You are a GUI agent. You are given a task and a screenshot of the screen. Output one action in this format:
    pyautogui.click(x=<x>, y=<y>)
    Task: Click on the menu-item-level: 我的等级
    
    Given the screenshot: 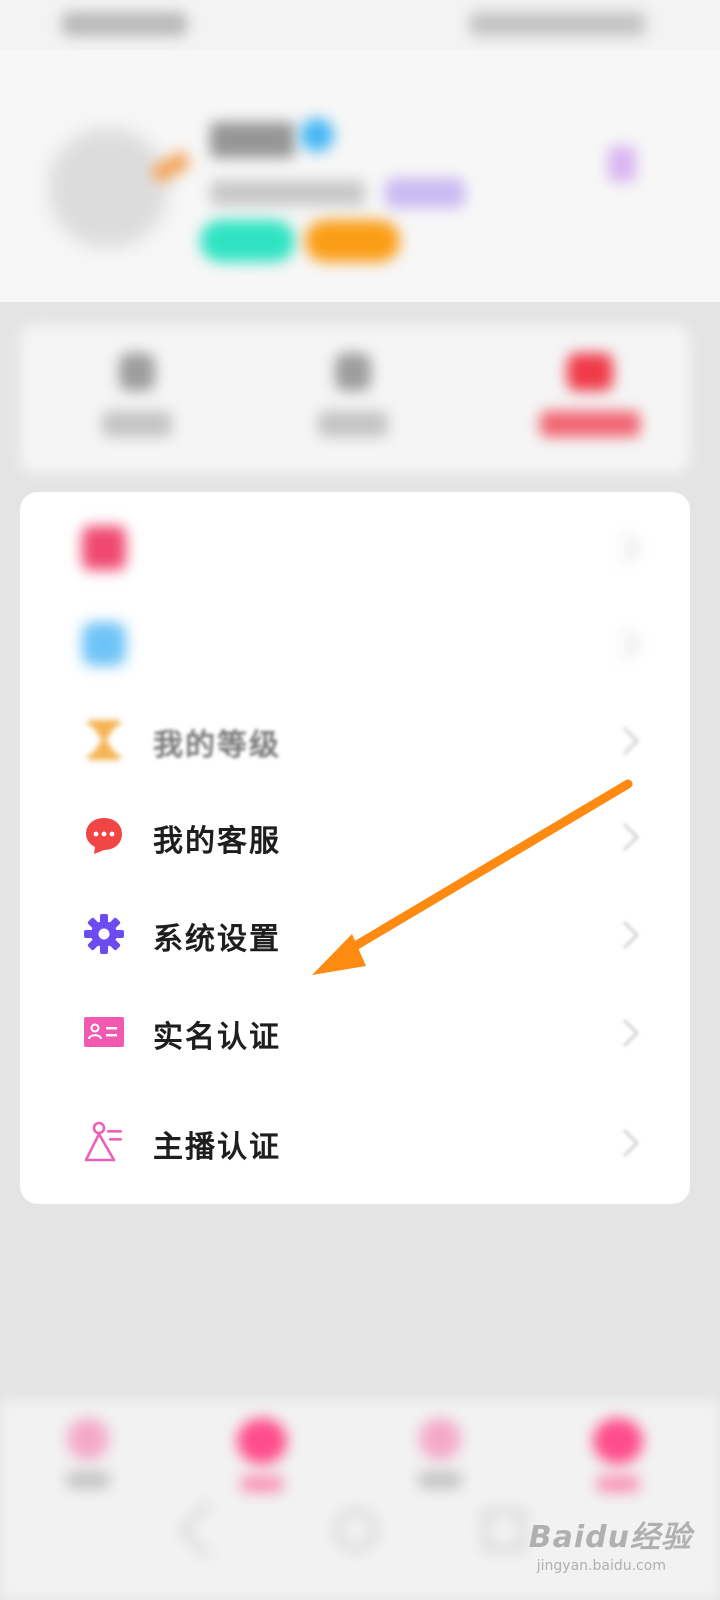 What is the action you would take?
    pyautogui.click(x=355, y=742)
    